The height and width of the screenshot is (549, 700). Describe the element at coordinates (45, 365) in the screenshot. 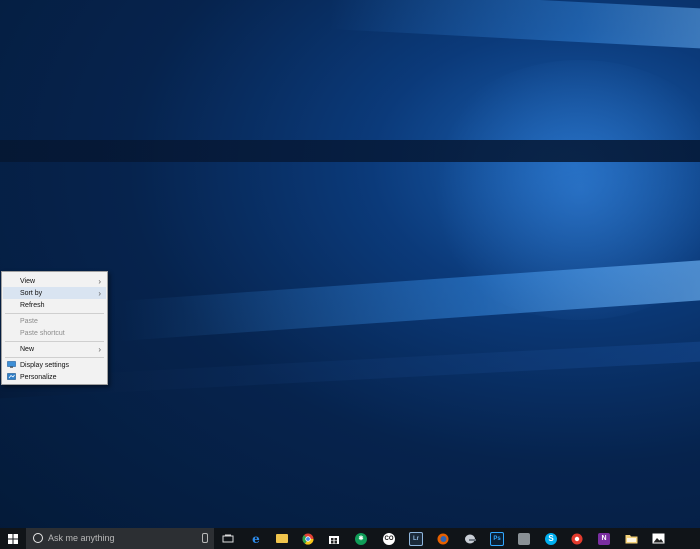

I see `menu-item-label: Display settings` at that location.